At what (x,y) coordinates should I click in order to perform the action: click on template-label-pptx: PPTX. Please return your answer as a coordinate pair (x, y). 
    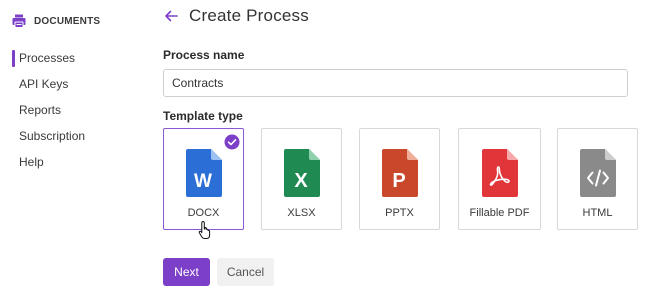
    Looking at the image, I should click on (399, 213).